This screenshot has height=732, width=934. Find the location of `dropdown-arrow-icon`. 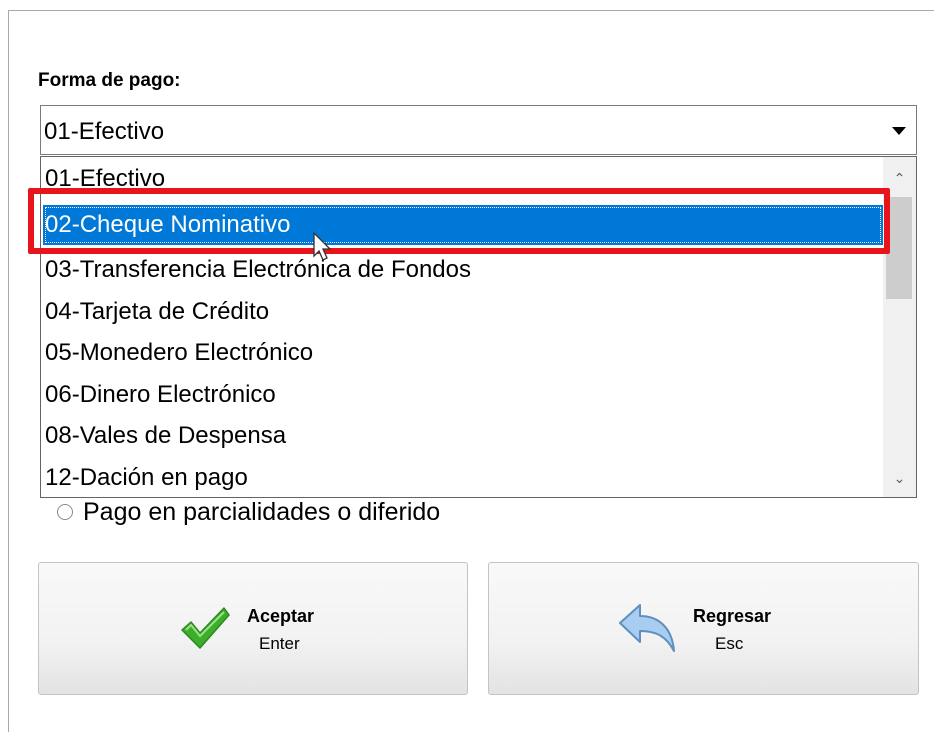

dropdown-arrow-icon is located at coordinates (899, 131).